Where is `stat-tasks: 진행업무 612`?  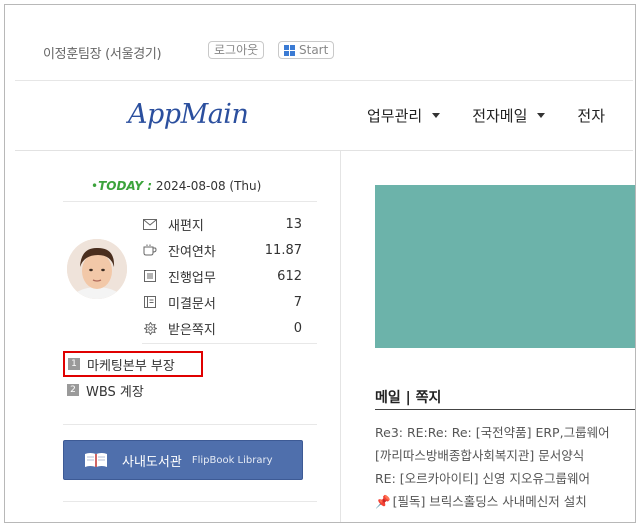
stat-tasks: 진행업무 612 is located at coordinates (222, 276).